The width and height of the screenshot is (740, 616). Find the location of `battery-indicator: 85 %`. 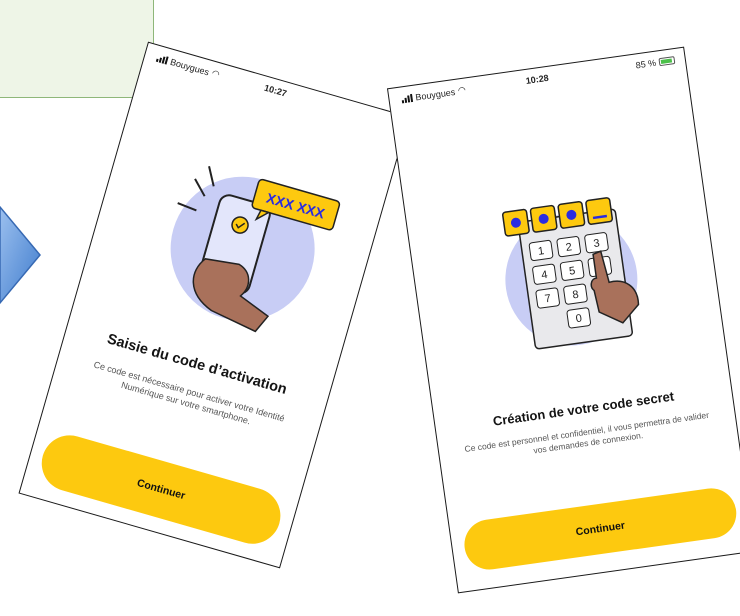

battery-indicator: 85 % is located at coordinates (655, 62).